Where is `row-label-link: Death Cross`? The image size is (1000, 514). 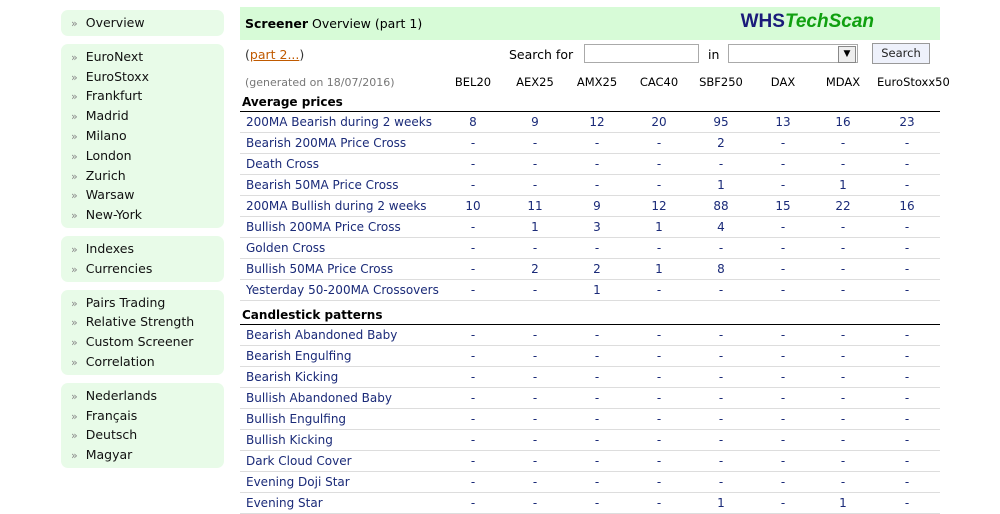
row-label-link: Death Cross is located at coordinates (282, 164).